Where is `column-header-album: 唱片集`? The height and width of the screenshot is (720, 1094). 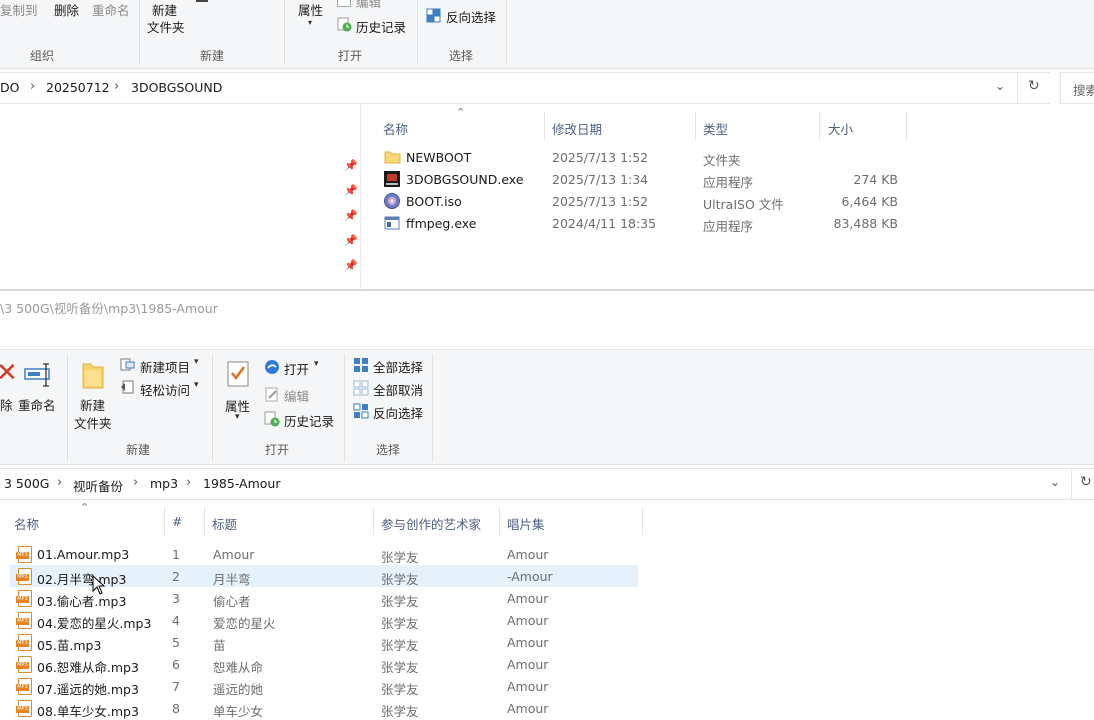
column-header-album: 唱片集 is located at coordinates (526, 523).